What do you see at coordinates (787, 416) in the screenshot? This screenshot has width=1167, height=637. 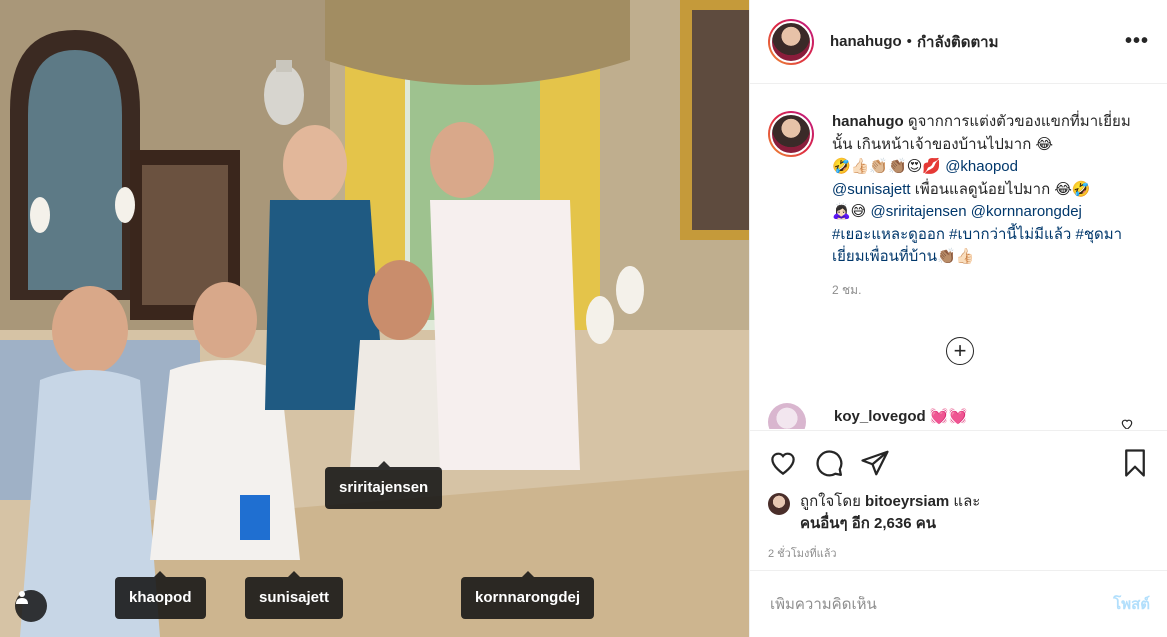 I see `commenter-avatar` at bounding box center [787, 416].